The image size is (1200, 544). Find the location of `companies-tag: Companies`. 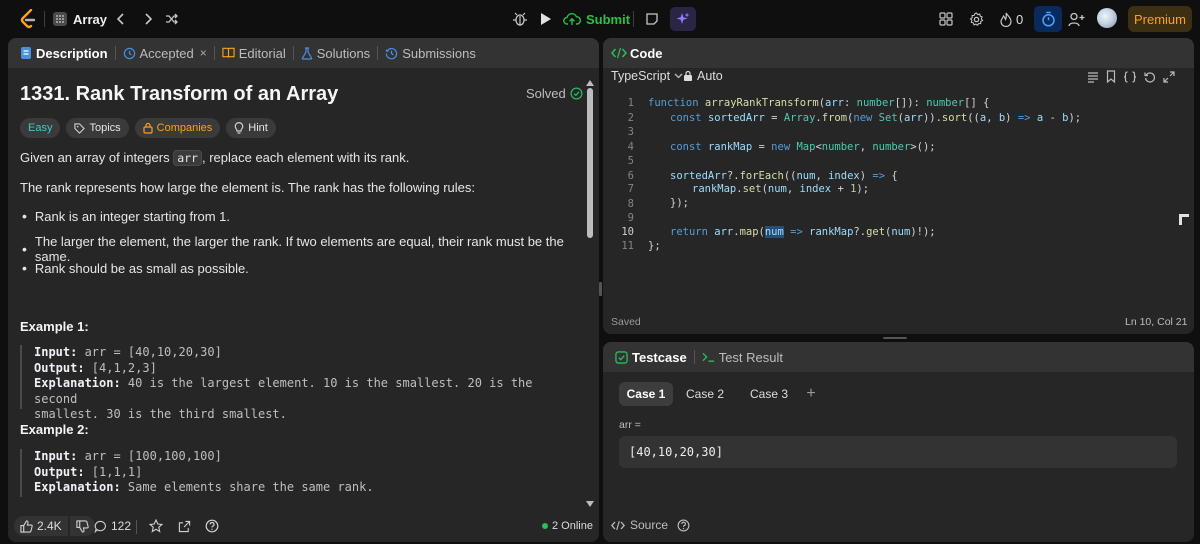

companies-tag: Companies is located at coordinates (177, 128).